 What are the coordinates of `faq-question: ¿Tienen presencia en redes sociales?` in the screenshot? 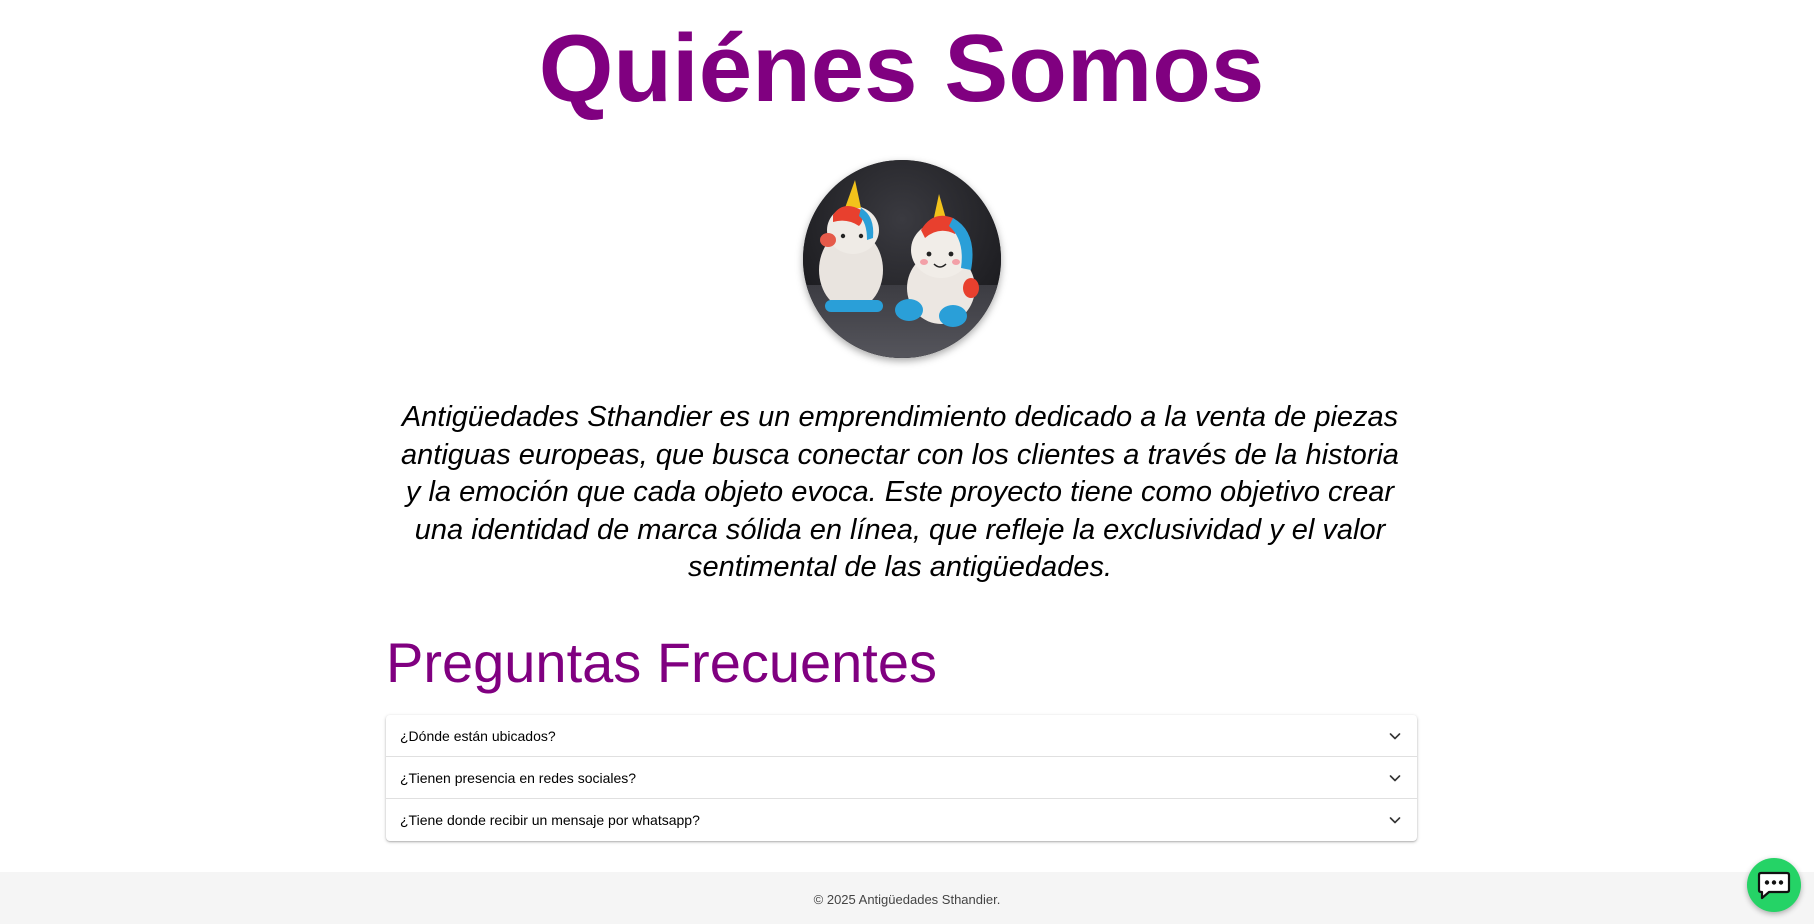 It's located at (518, 777).